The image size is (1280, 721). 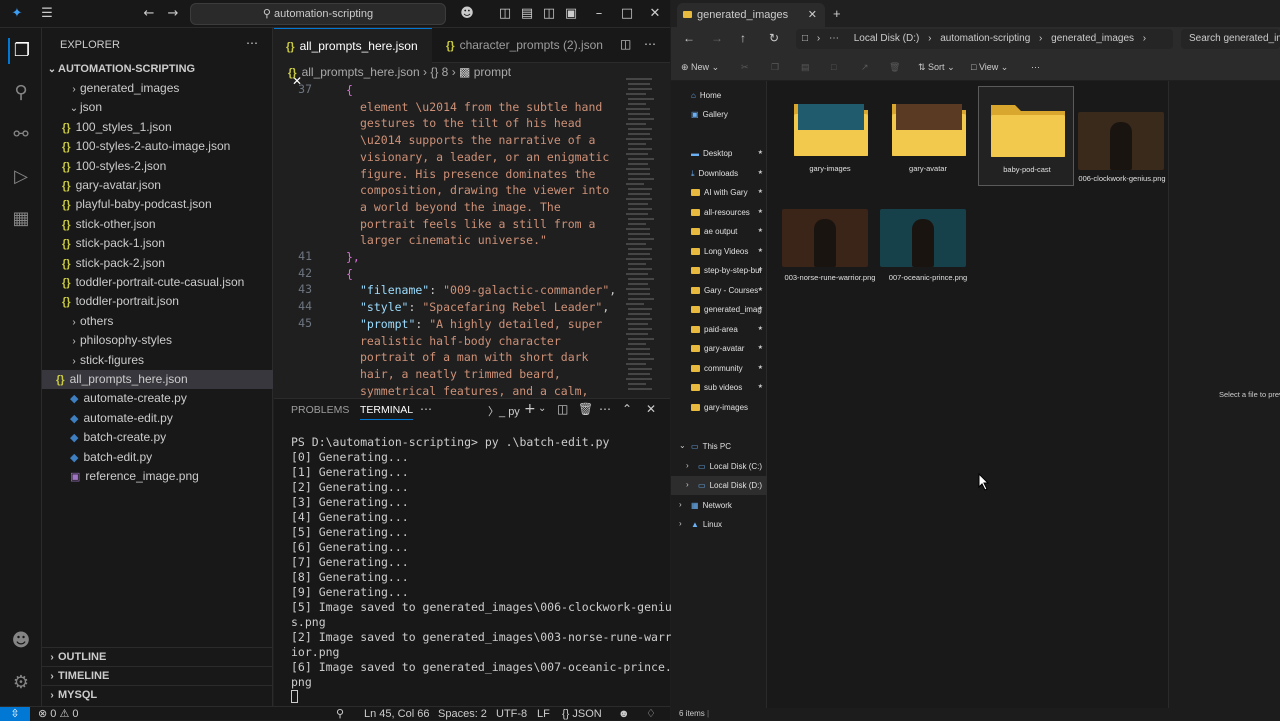 What do you see at coordinates (719, 329) in the screenshot?
I see `nav-item: paid-area ★` at bounding box center [719, 329].